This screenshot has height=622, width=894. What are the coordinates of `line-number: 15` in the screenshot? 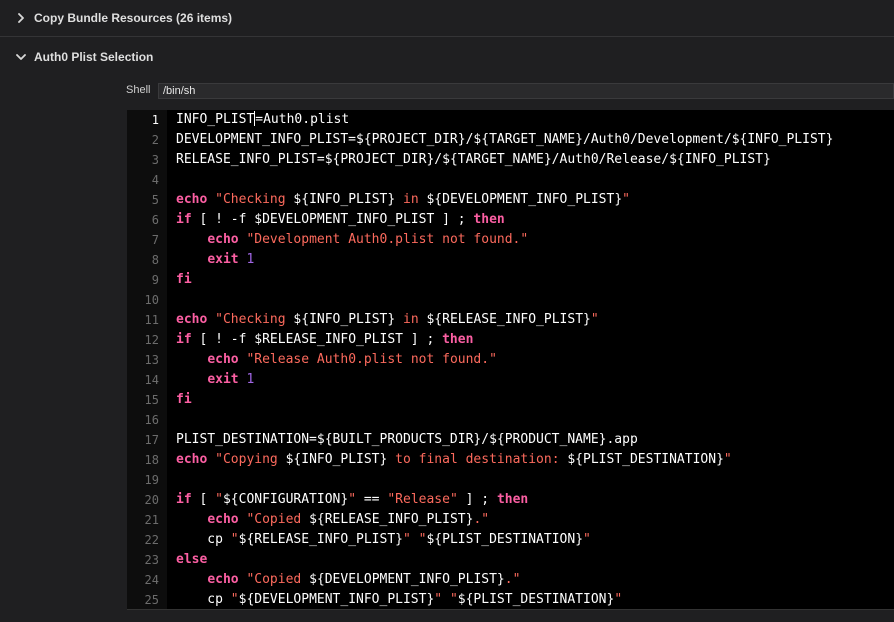 It's located at (151, 400).